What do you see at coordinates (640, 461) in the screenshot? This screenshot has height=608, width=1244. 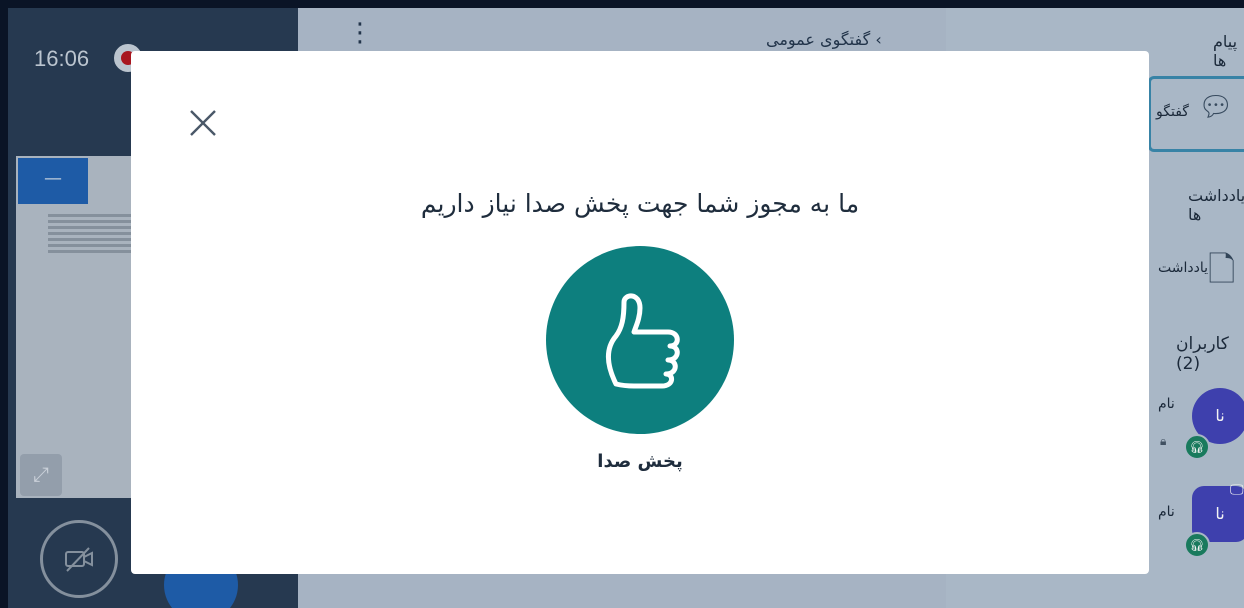 I see `listen-only-label: پخش صدا` at bounding box center [640, 461].